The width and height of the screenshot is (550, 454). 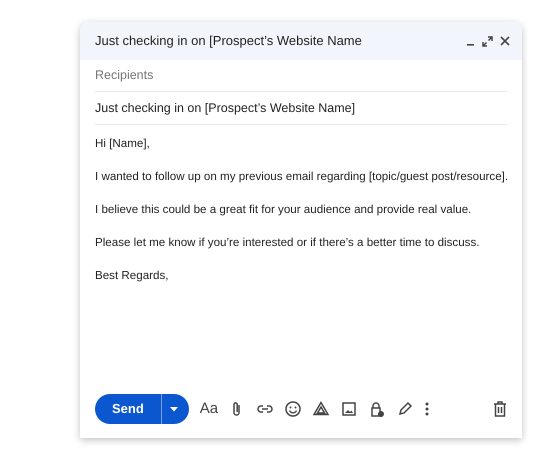 I want to click on body-paragraph: Please let me know if you’re interested or if there’s a better time to discuss., so click(x=287, y=243).